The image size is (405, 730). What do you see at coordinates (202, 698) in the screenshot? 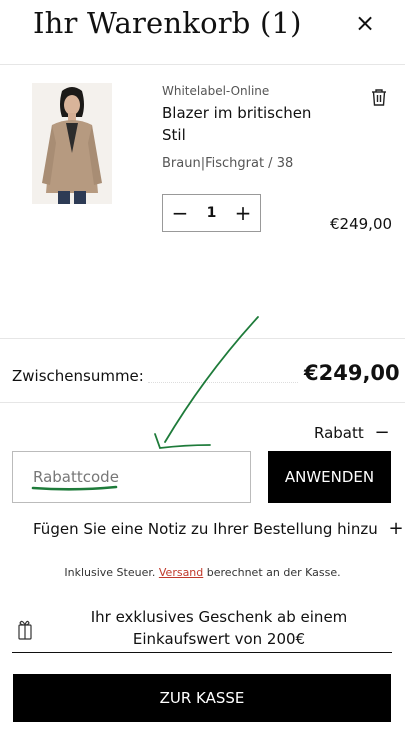
I see `checkout-button: ZUR KASSE` at bounding box center [202, 698].